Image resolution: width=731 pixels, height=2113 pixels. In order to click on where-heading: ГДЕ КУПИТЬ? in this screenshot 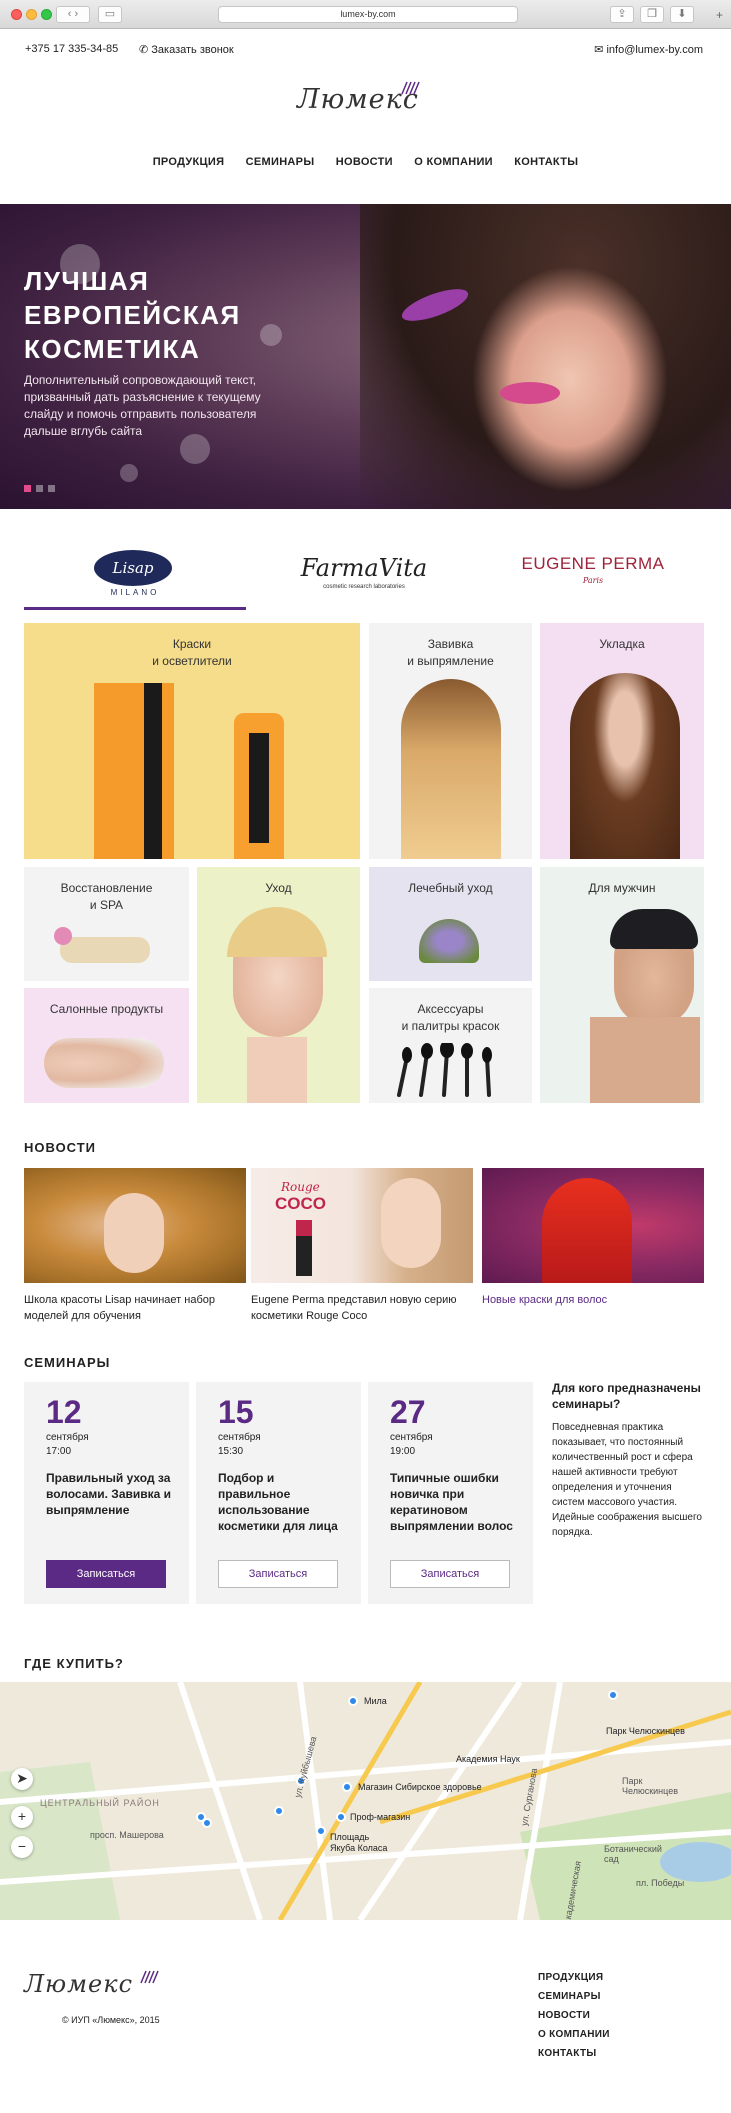, I will do `click(74, 1663)`.